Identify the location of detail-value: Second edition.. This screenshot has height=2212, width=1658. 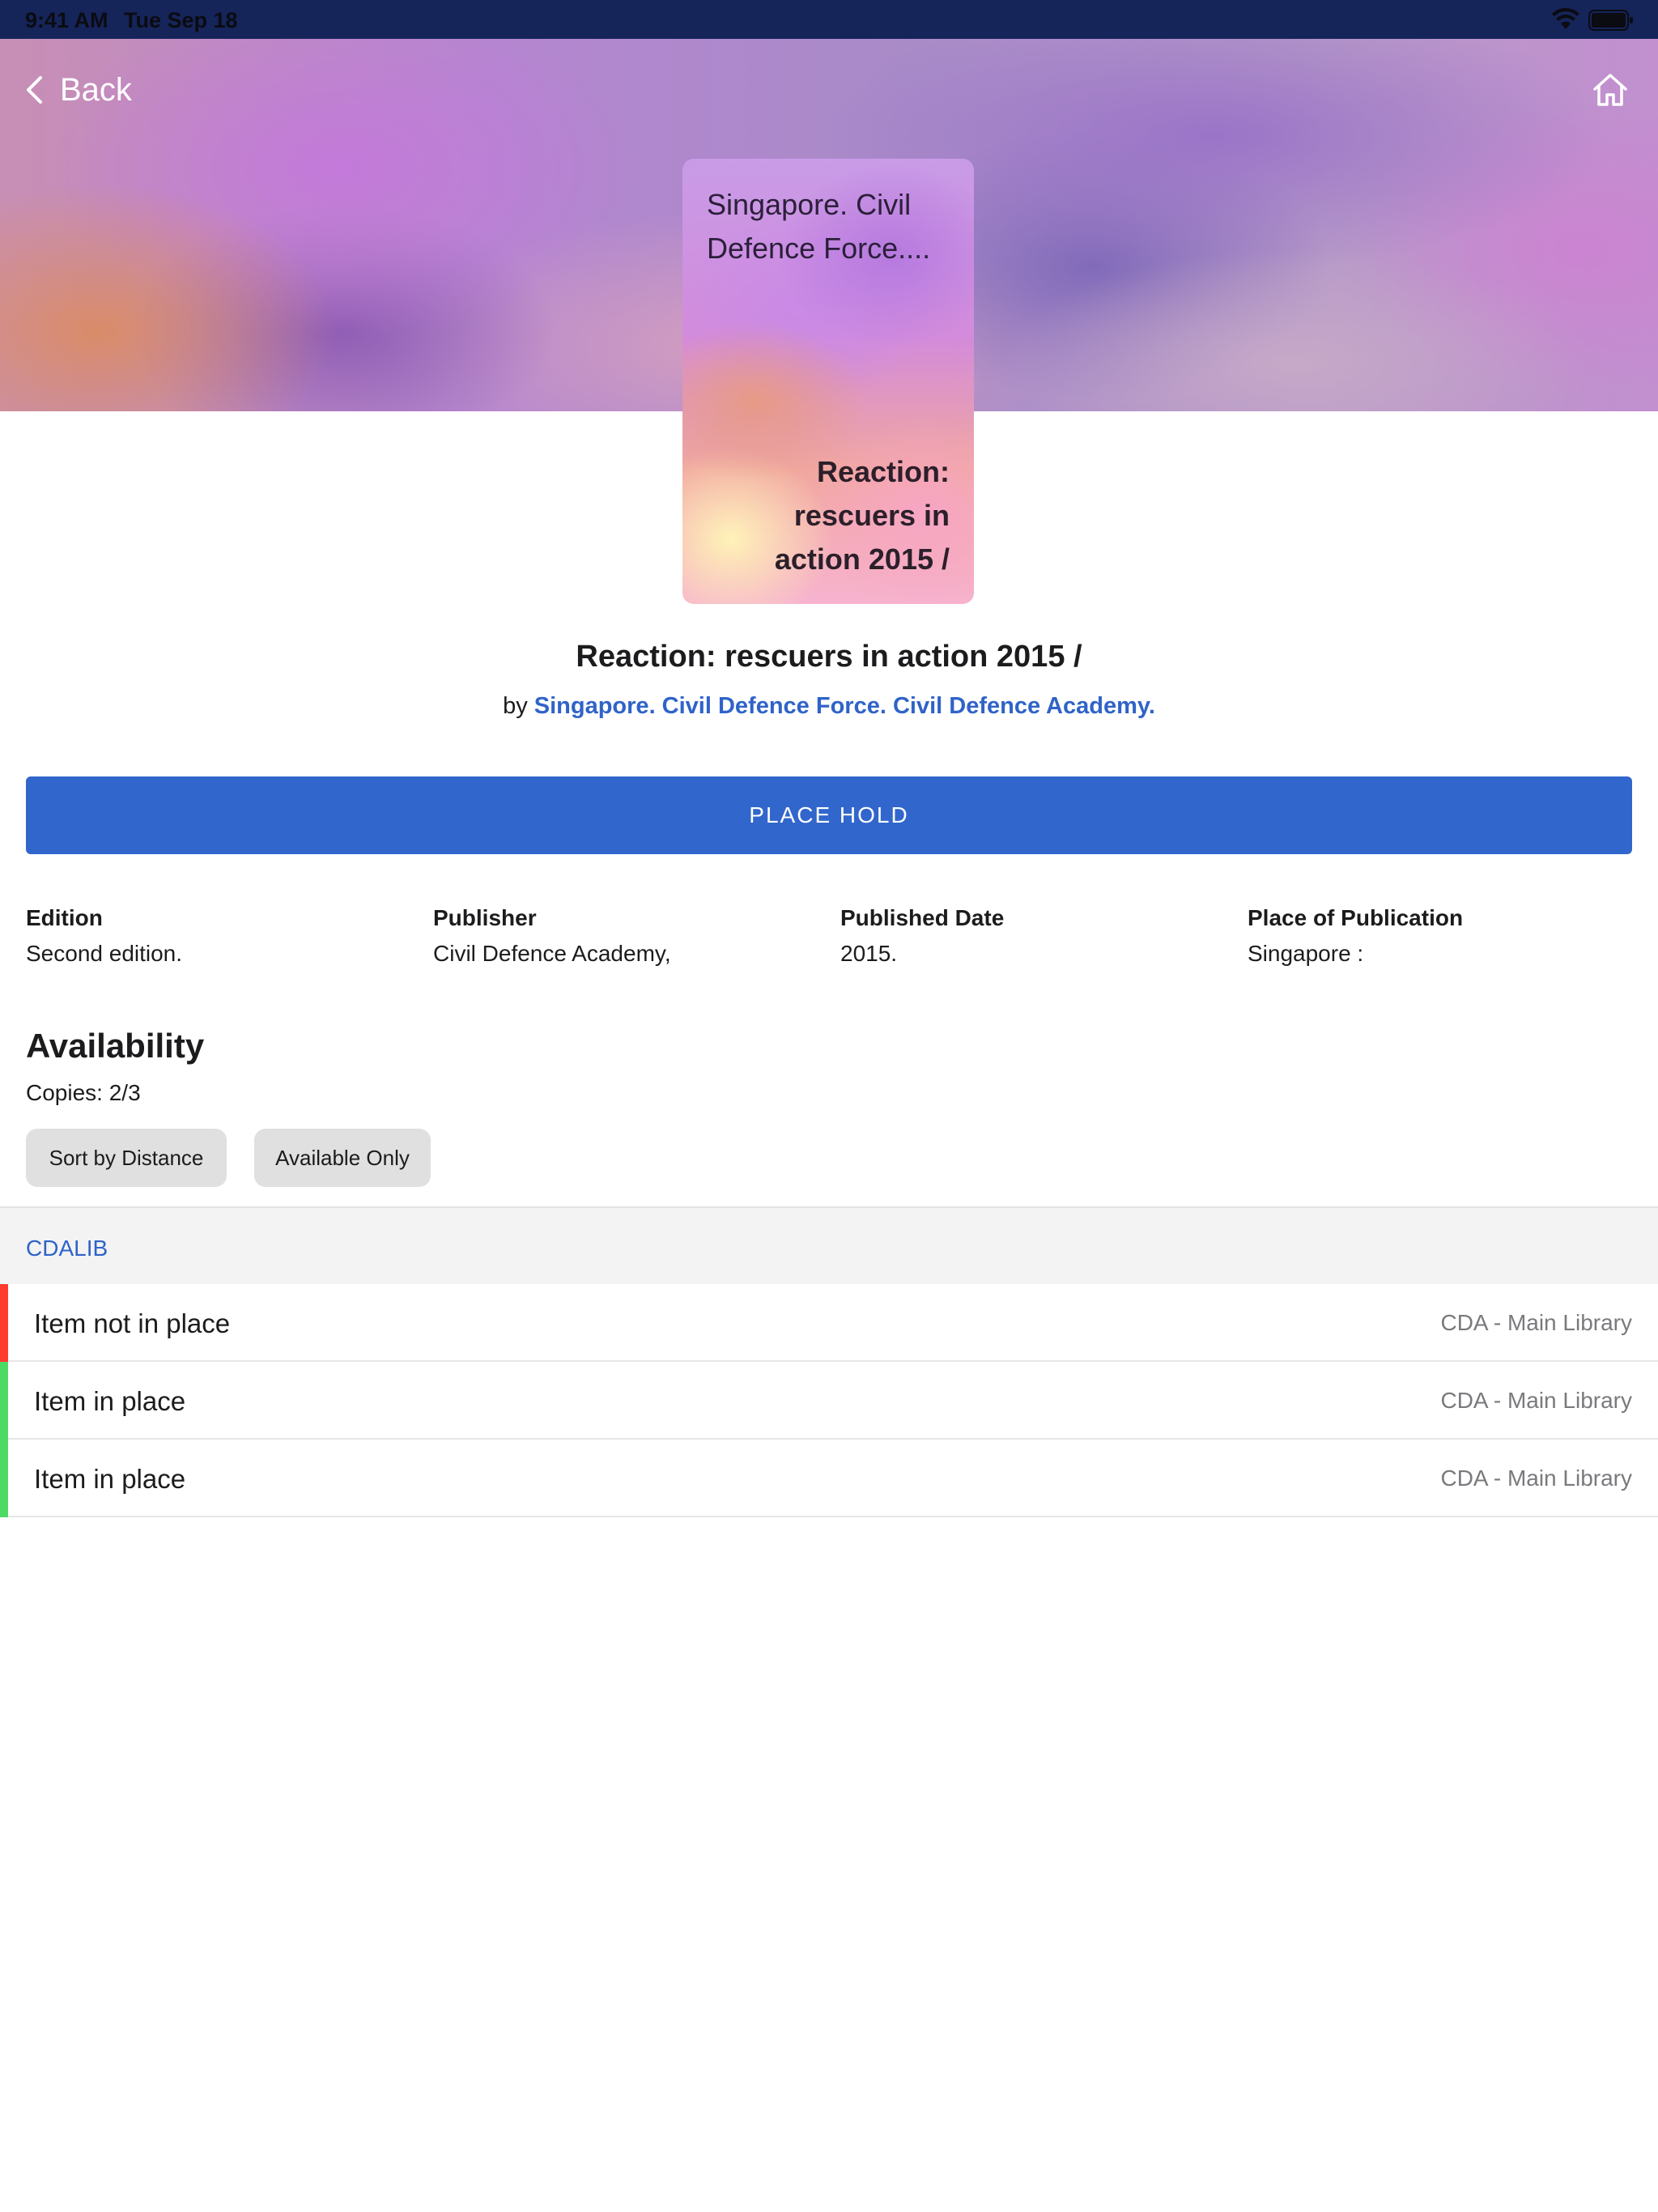
(104, 953).